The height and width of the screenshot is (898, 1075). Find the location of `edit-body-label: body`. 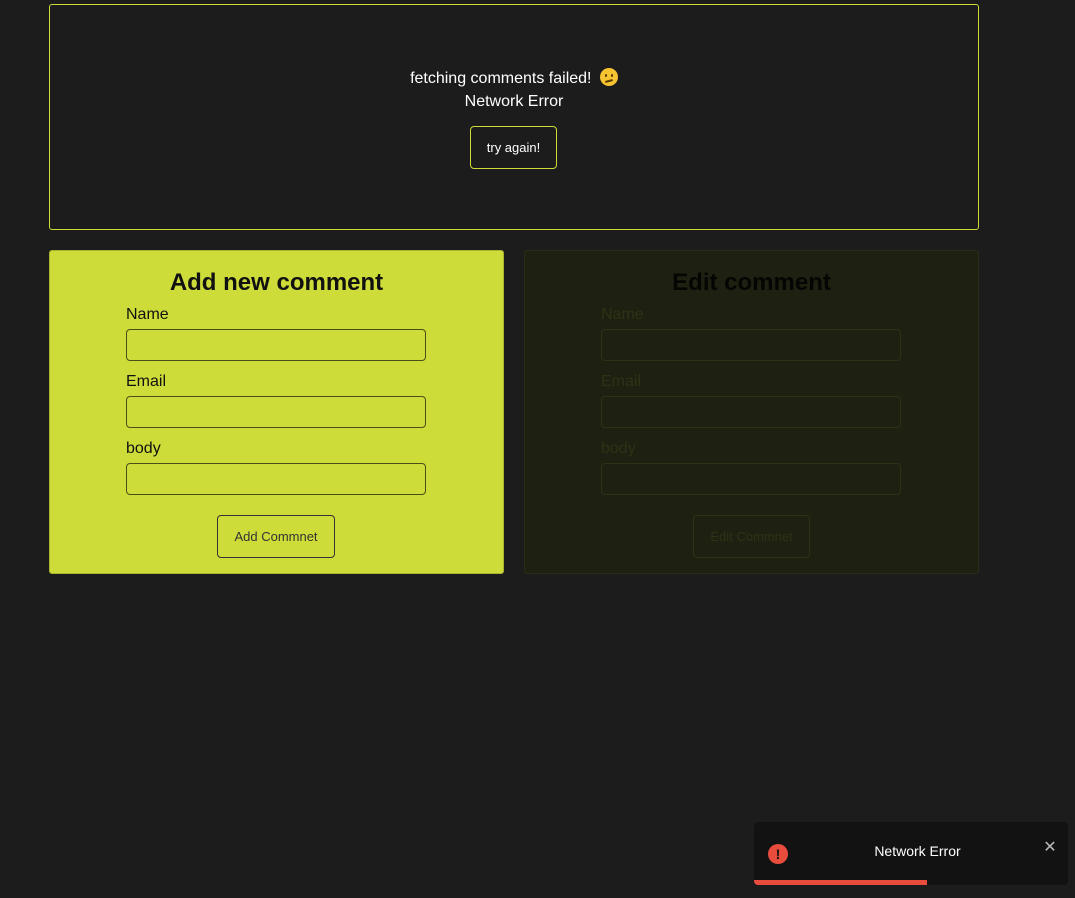

edit-body-label: body is located at coordinates (618, 448).